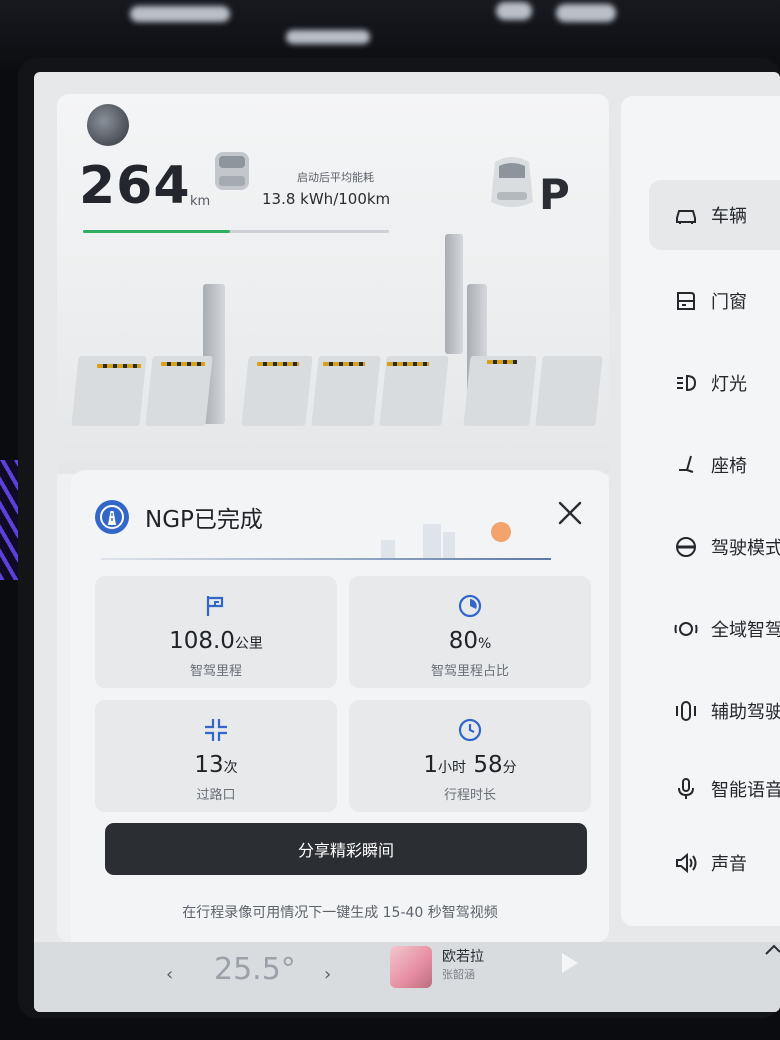 Image resolution: width=780 pixels, height=1040 pixels. I want to click on steering-wheel-icon, so click(686, 547).